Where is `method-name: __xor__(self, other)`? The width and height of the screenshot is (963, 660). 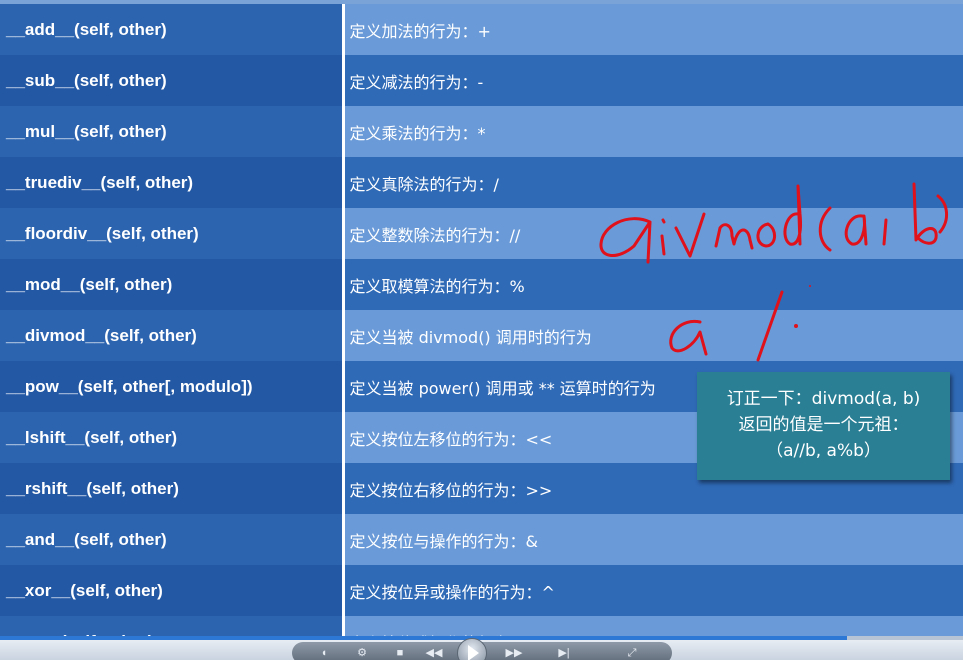 method-name: __xor__(self, other) is located at coordinates (172, 590).